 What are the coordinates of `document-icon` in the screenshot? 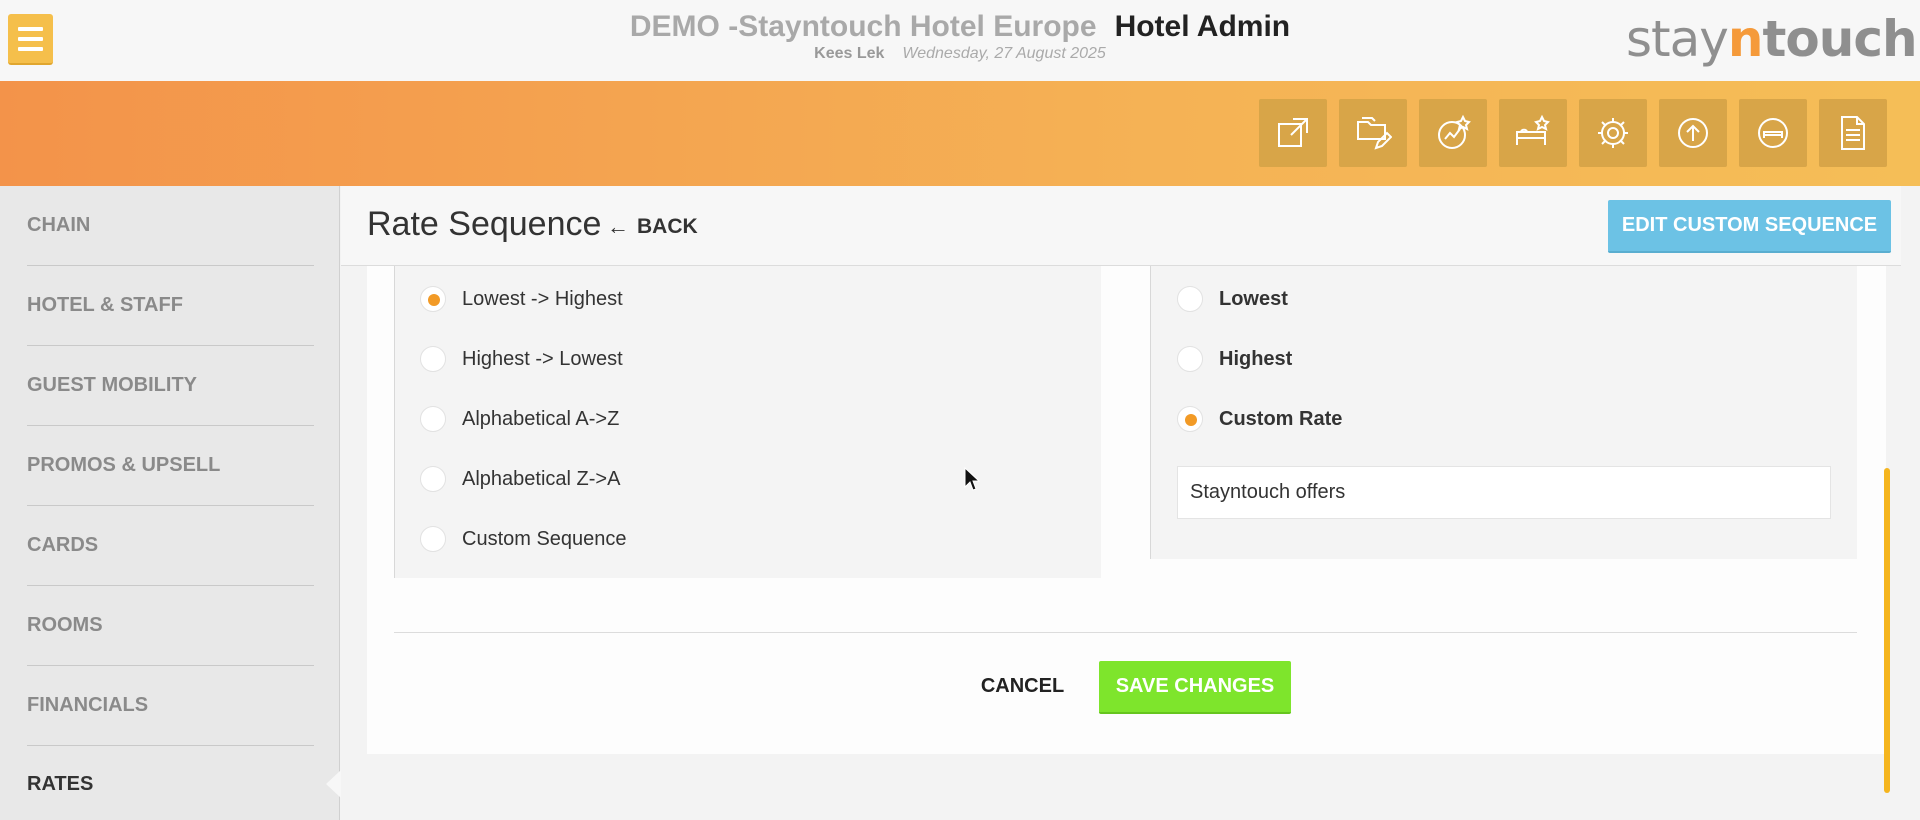 It's located at (1853, 133).